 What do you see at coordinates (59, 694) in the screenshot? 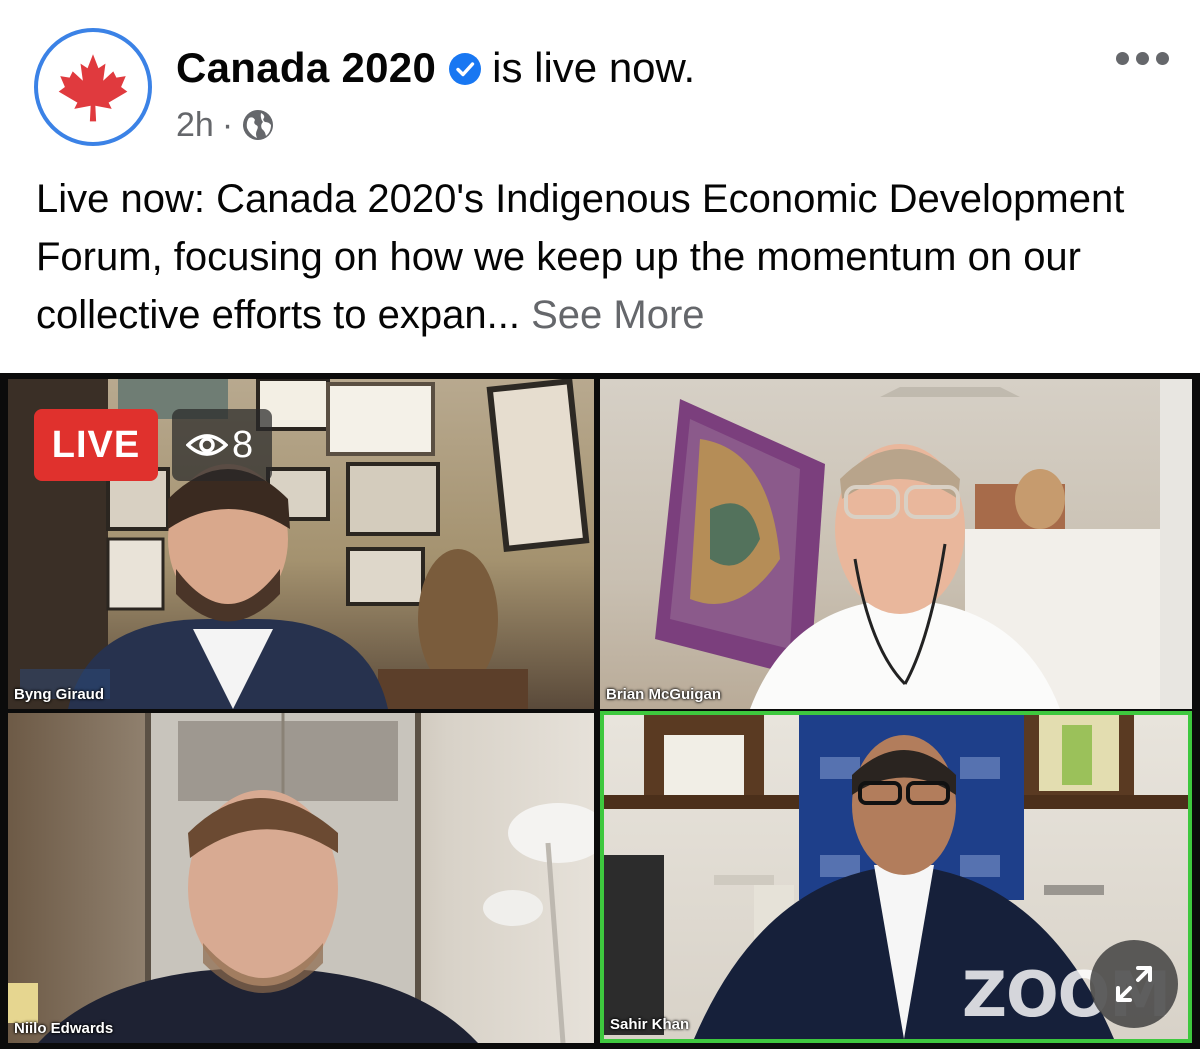
I see `participant-name: Byng Giraud` at bounding box center [59, 694].